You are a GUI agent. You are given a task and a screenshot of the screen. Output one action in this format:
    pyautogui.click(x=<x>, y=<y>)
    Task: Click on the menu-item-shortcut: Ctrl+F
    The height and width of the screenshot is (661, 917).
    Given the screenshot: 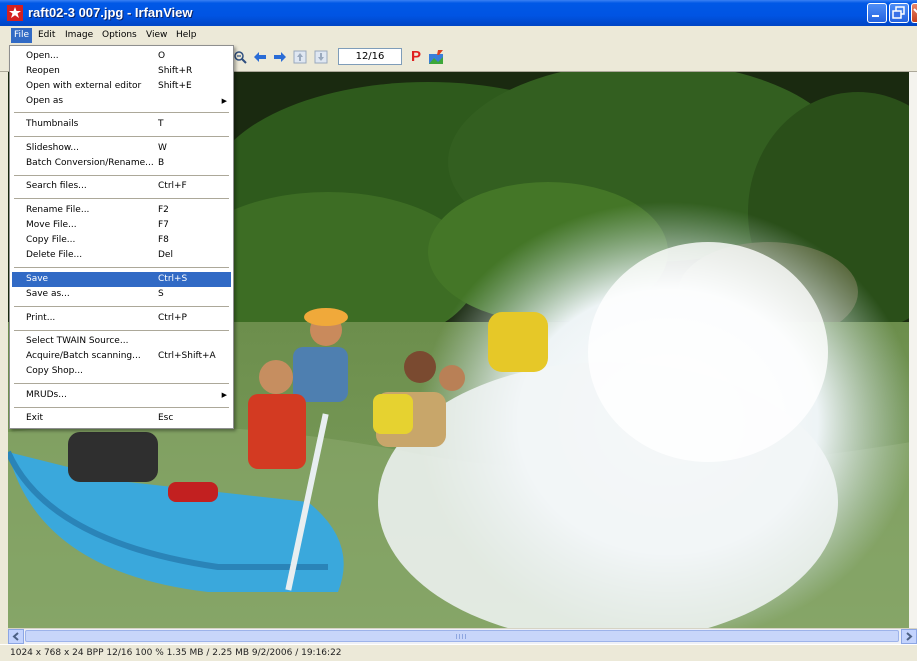 What is the action you would take?
    pyautogui.click(x=172, y=186)
    